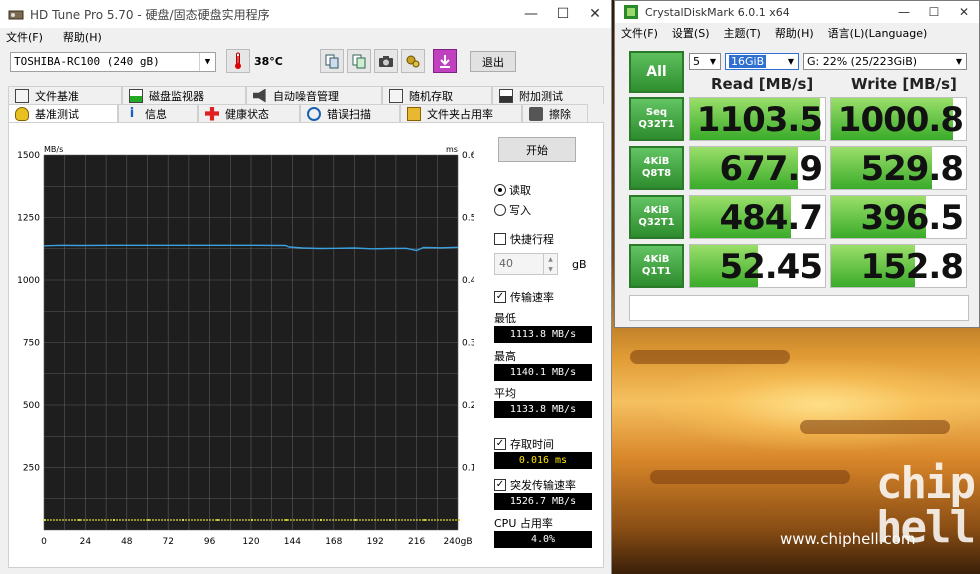  What do you see at coordinates (65, 95) in the screenshot?
I see `tab-file-benchmark: 文件基准` at bounding box center [65, 95].